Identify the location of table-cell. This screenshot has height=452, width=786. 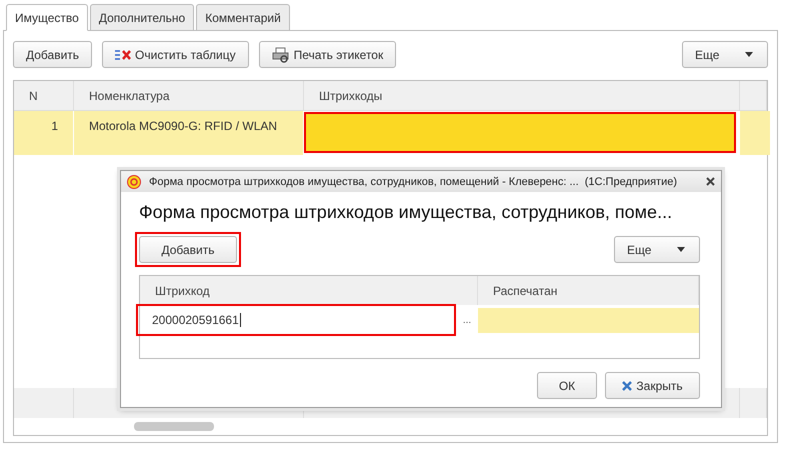
(755, 133).